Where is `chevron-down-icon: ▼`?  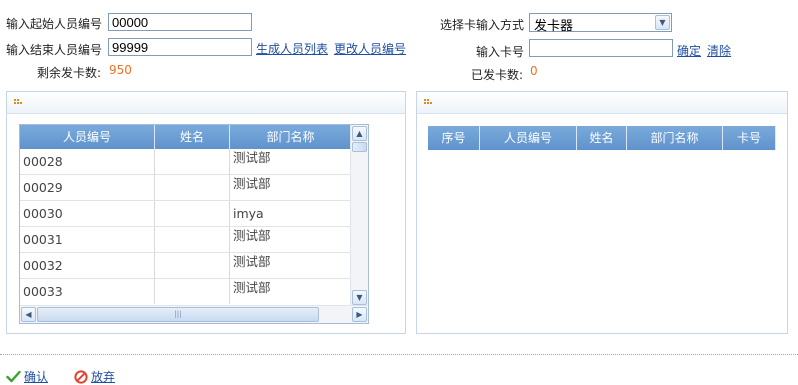 chevron-down-icon: ▼ is located at coordinates (662, 22).